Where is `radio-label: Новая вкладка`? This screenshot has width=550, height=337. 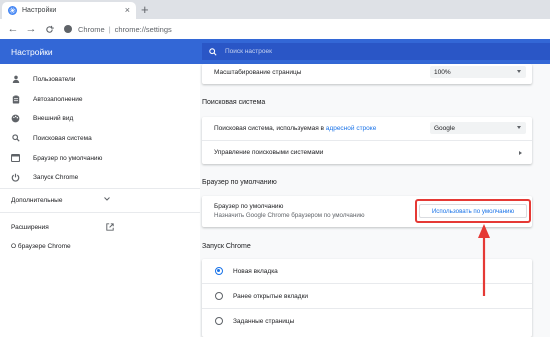
radio-label: Новая вкладка is located at coordinates (255, 271).